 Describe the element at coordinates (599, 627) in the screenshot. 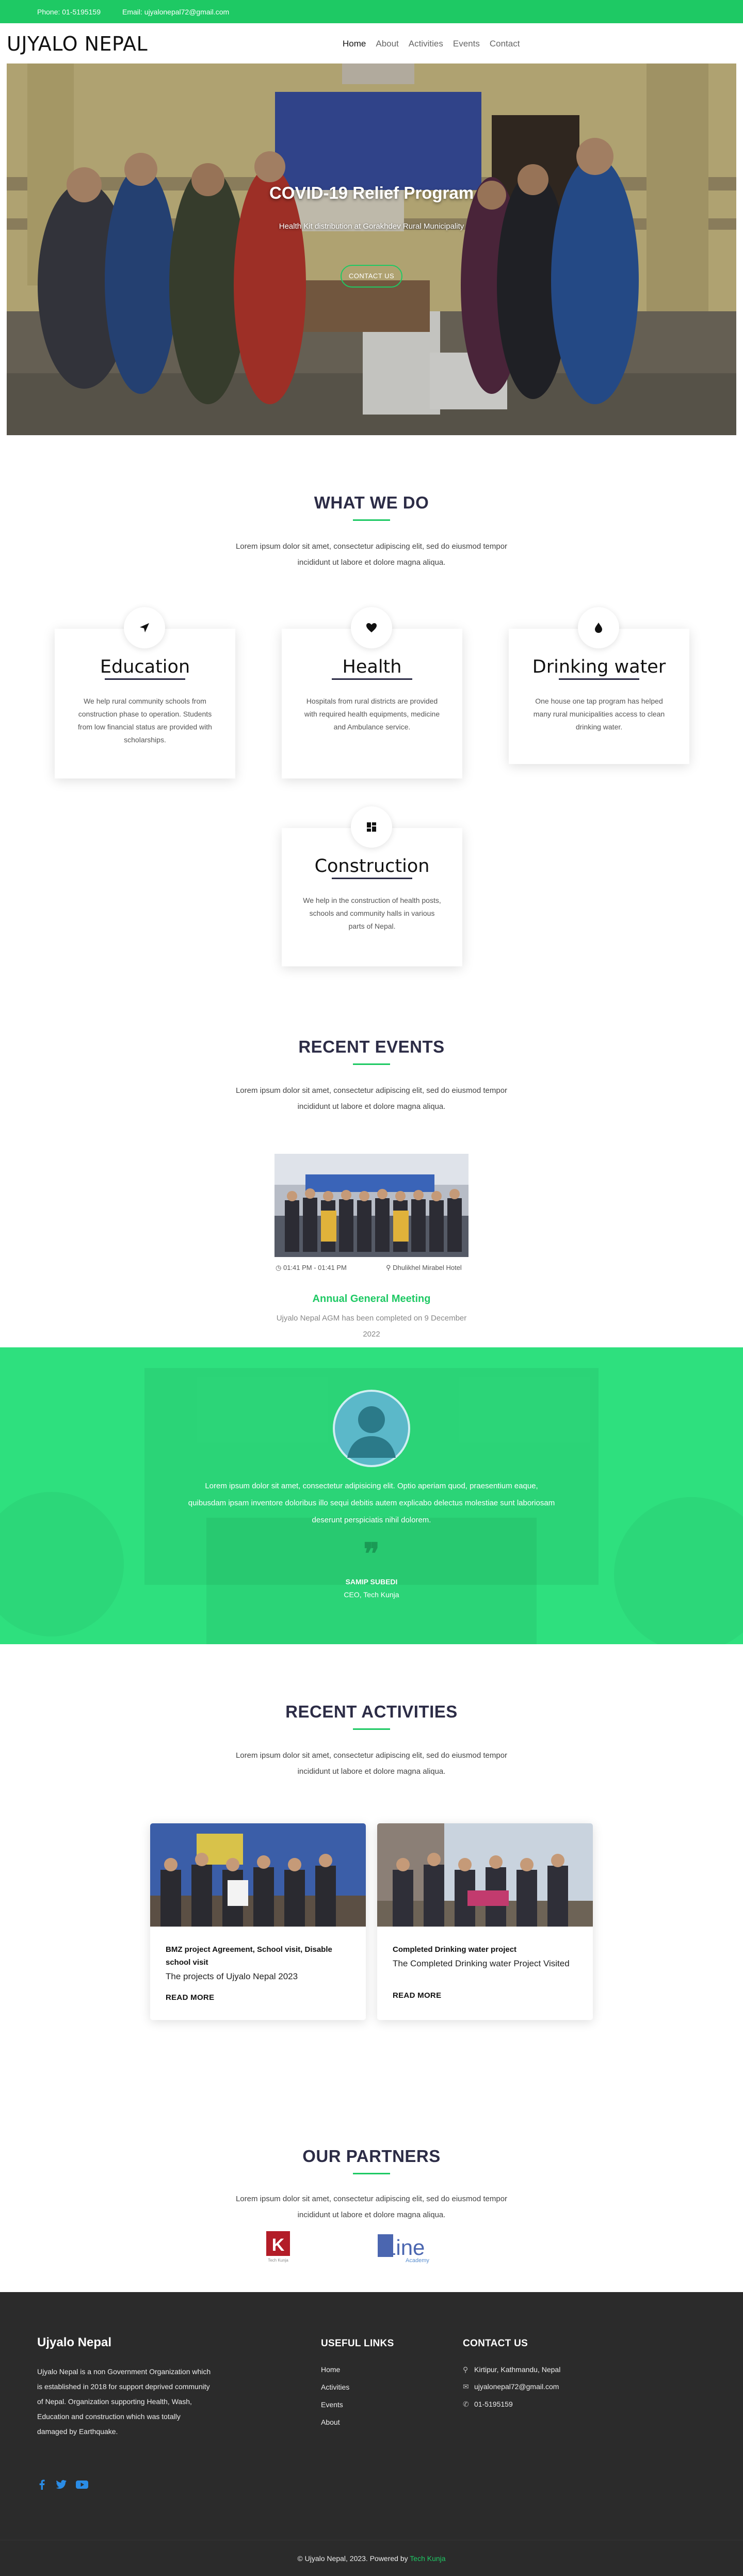

I see `water-drop-icon` at that location.